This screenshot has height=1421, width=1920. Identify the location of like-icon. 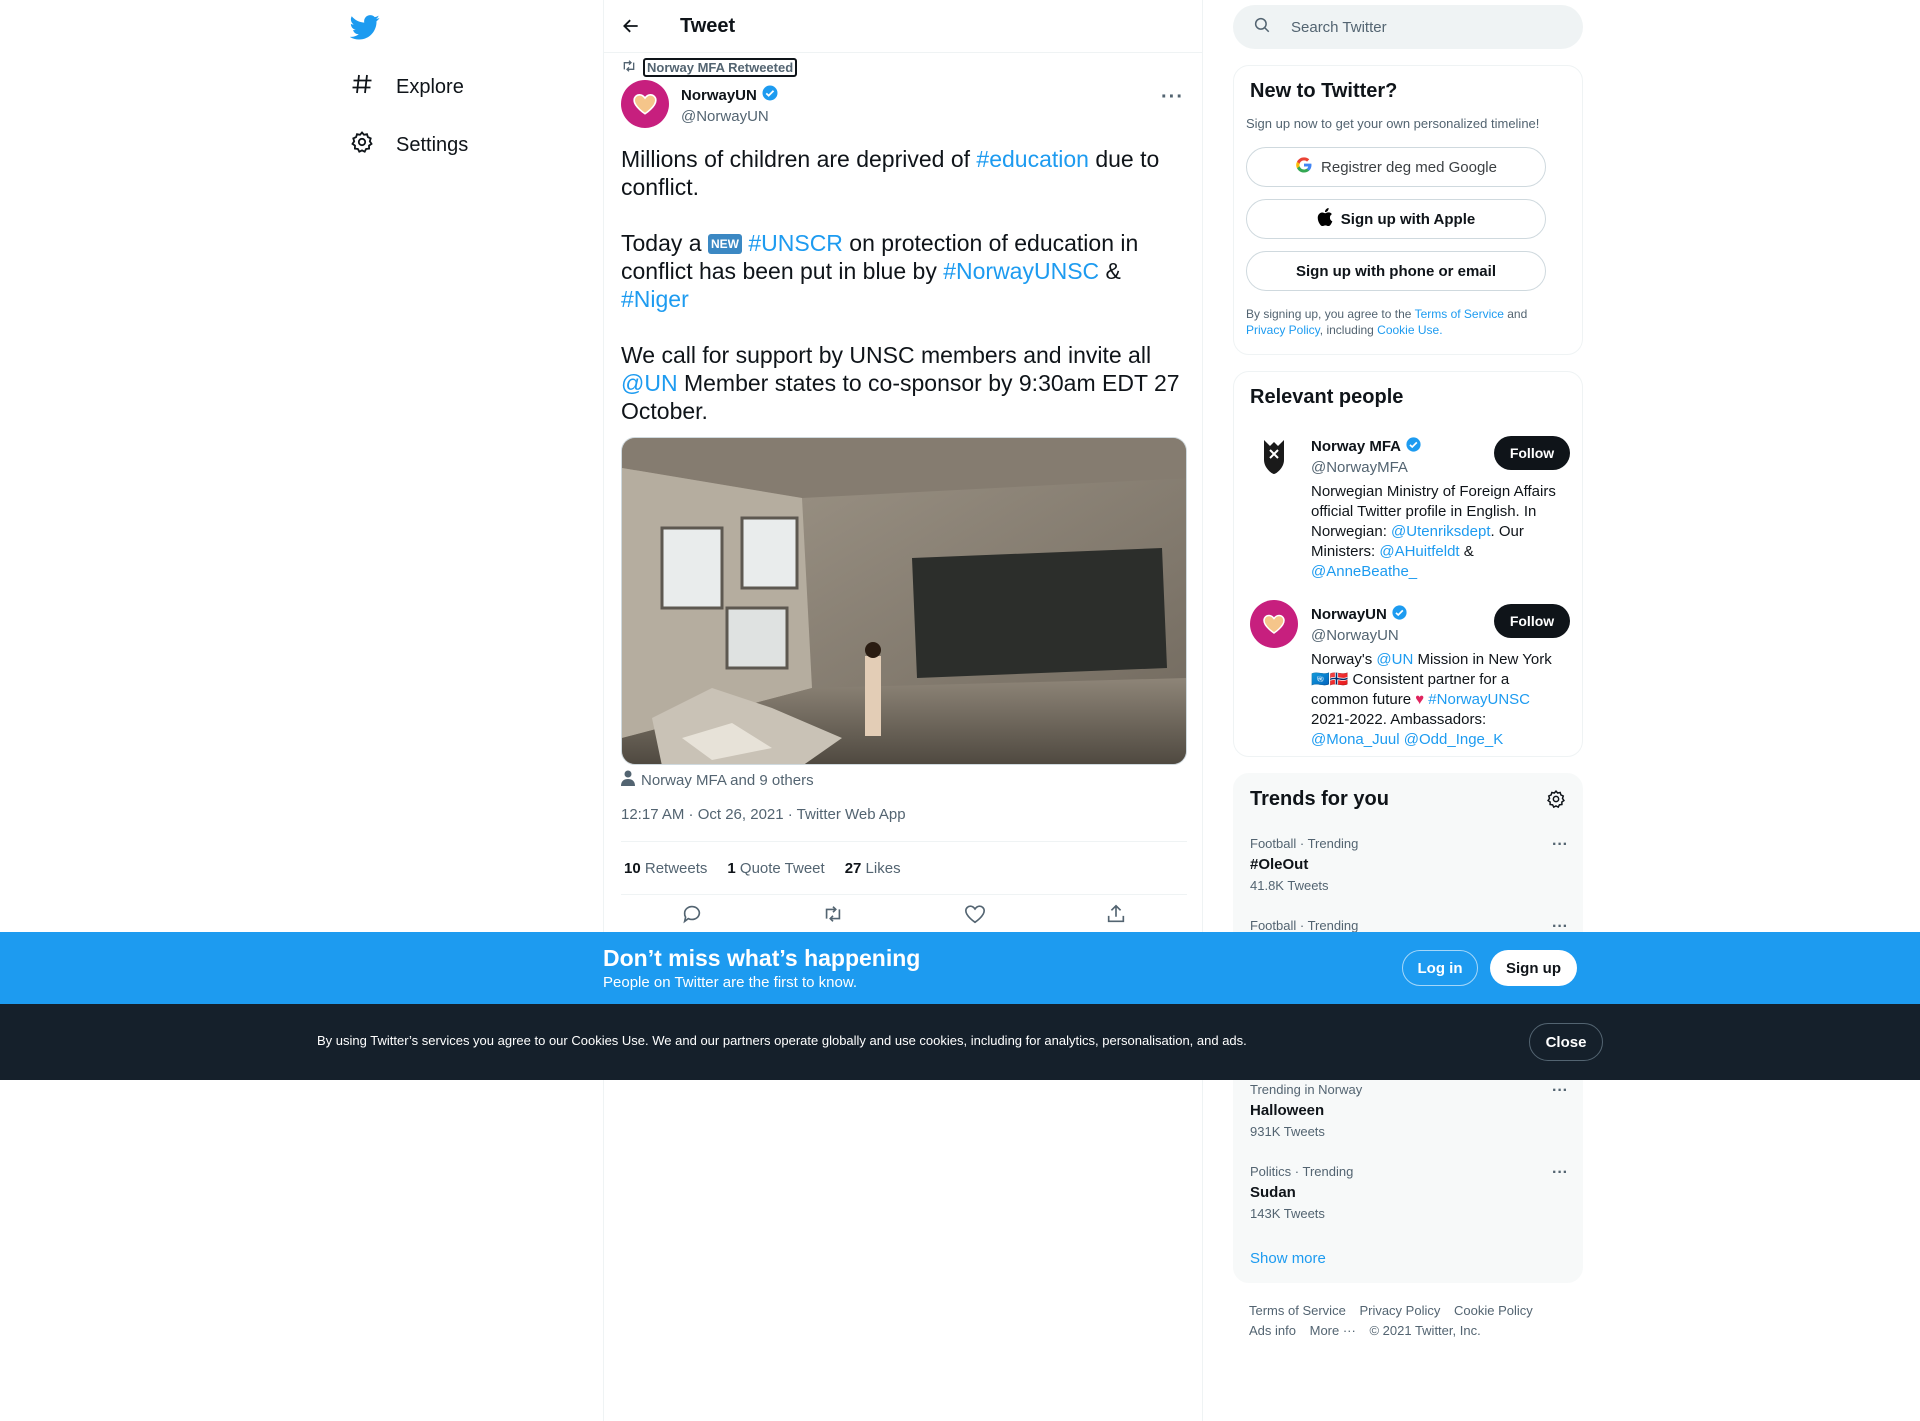
(975, 916).